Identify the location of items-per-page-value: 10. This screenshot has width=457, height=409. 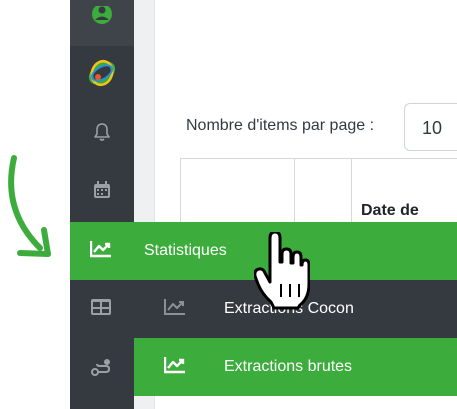
(432, 128).